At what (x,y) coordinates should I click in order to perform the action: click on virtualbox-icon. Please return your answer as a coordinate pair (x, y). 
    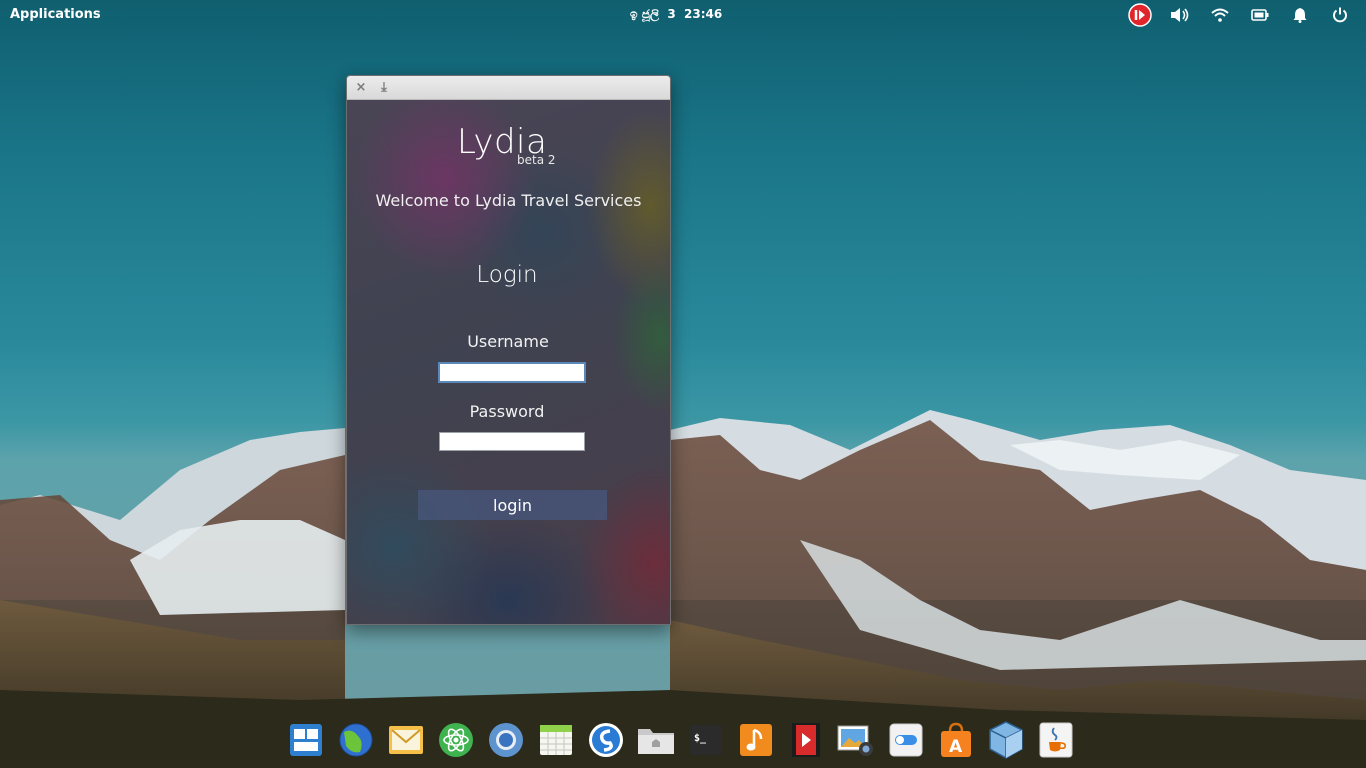
    Looking at the image, I should click on (1006, 740).